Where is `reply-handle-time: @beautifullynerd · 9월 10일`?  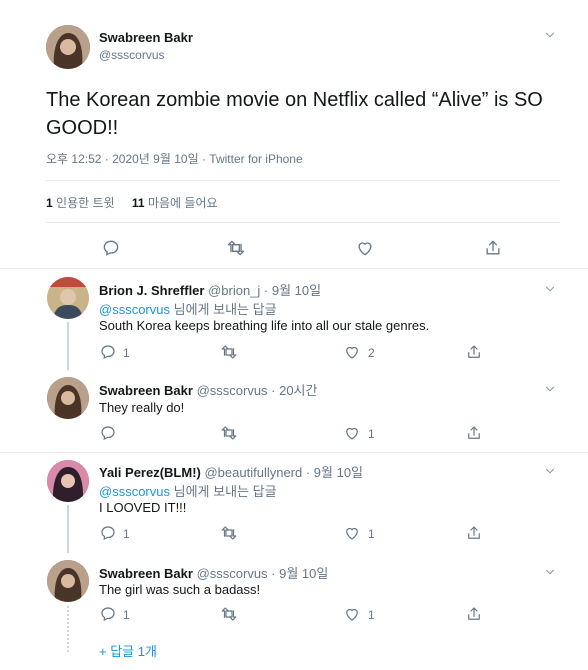
reply-handle-time: @beautifullynerd · 9월 10일 is located at coordinates (283, 472).